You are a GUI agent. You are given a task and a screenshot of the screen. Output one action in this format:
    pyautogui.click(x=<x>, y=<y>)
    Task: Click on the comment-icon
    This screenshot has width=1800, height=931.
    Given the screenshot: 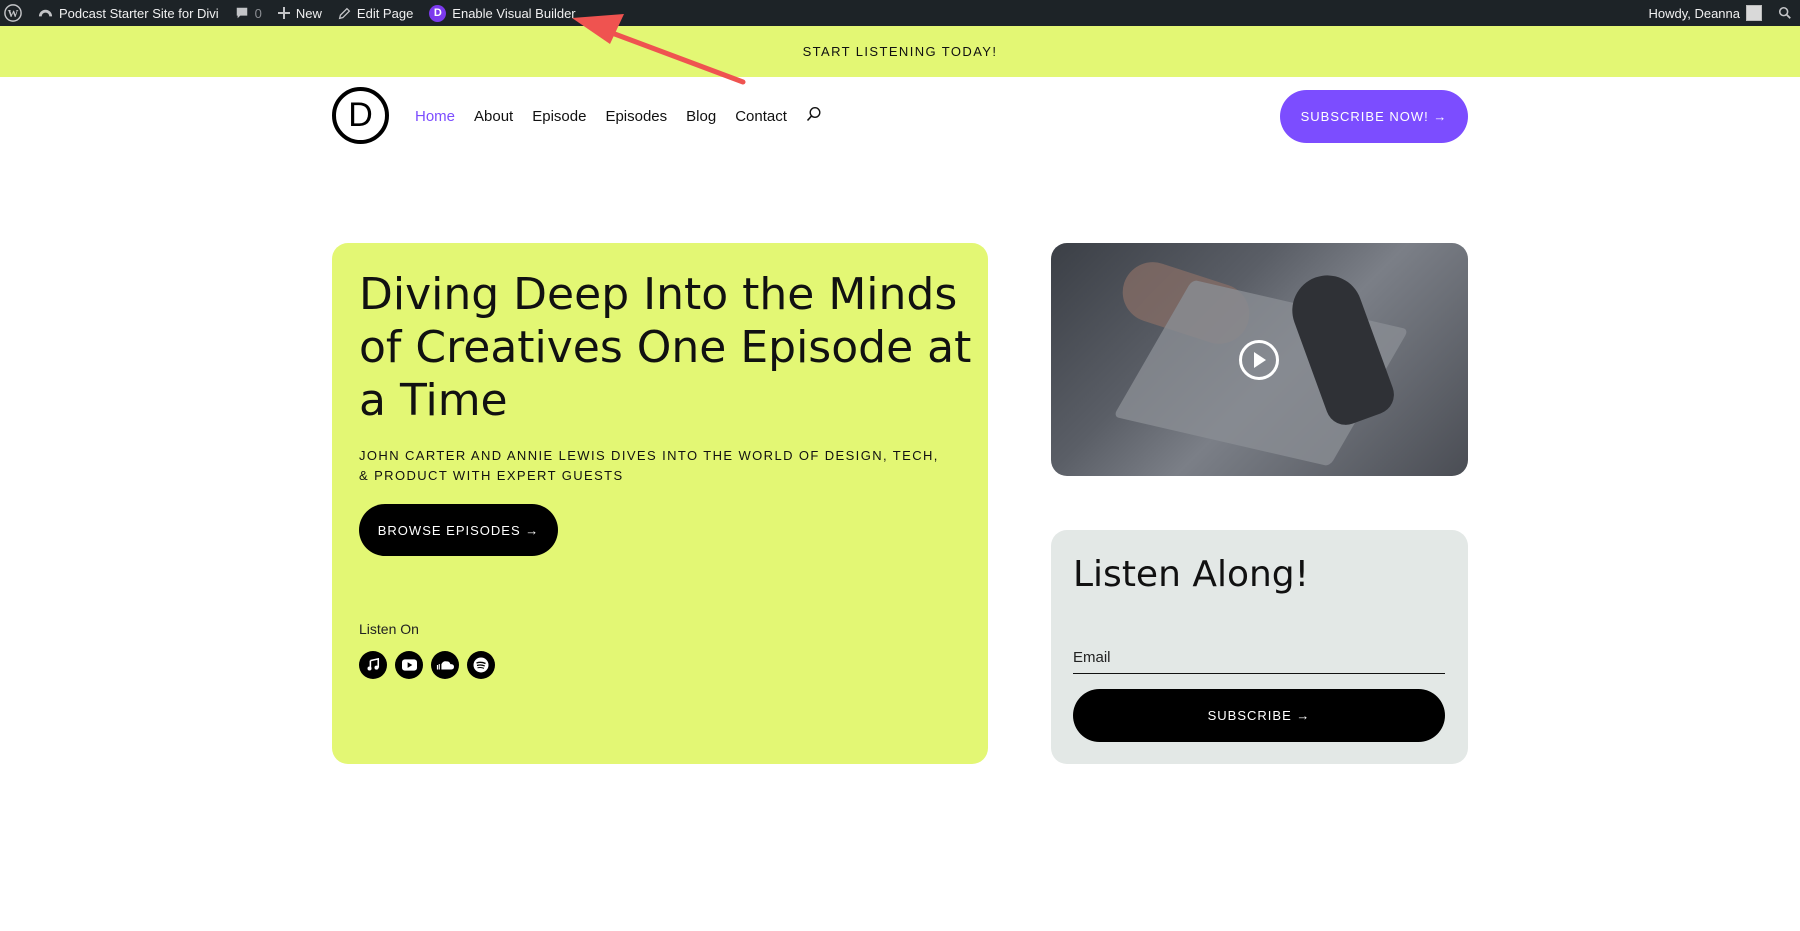 What is the action you would take?
    pyautogui.click(x=241, y=13)
    